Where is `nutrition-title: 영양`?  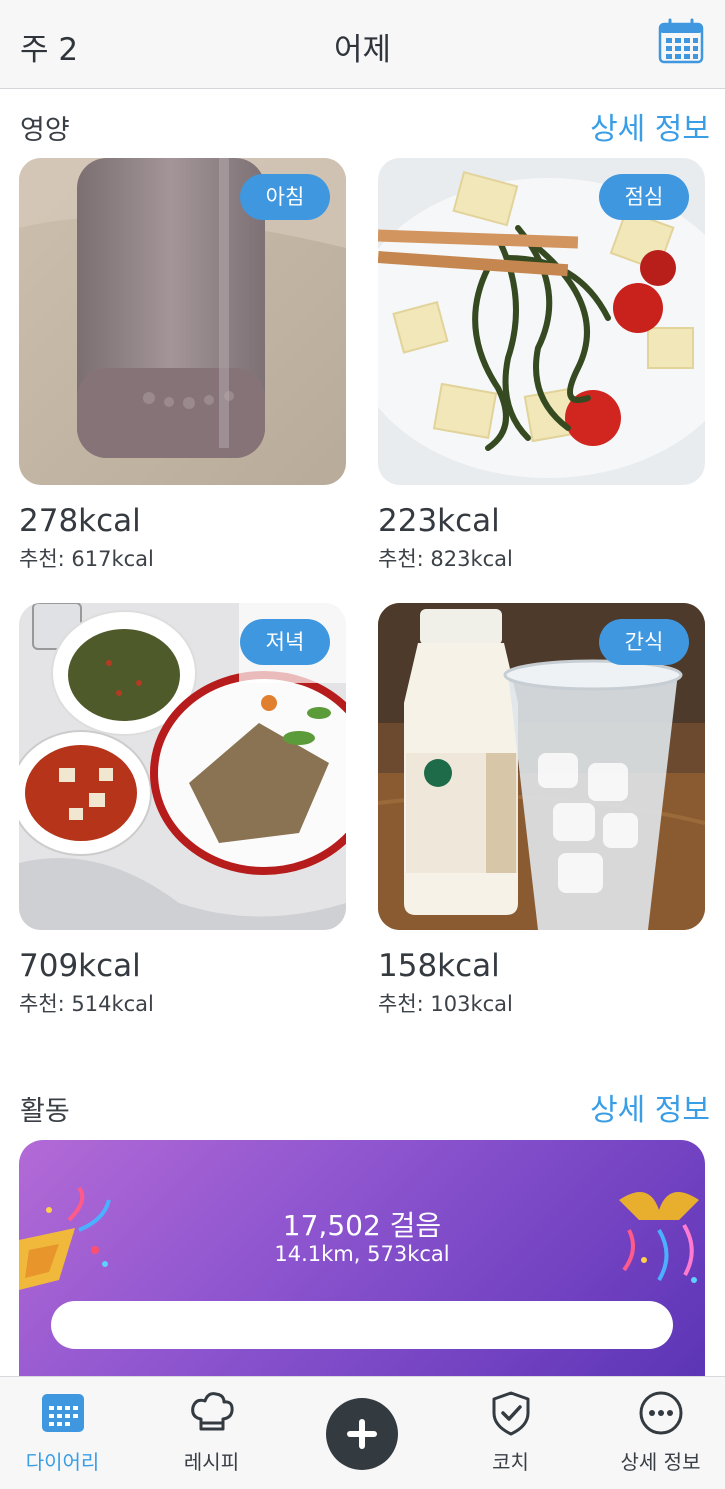
nutrition-title: 영양 is located at coordinates (45, 130).